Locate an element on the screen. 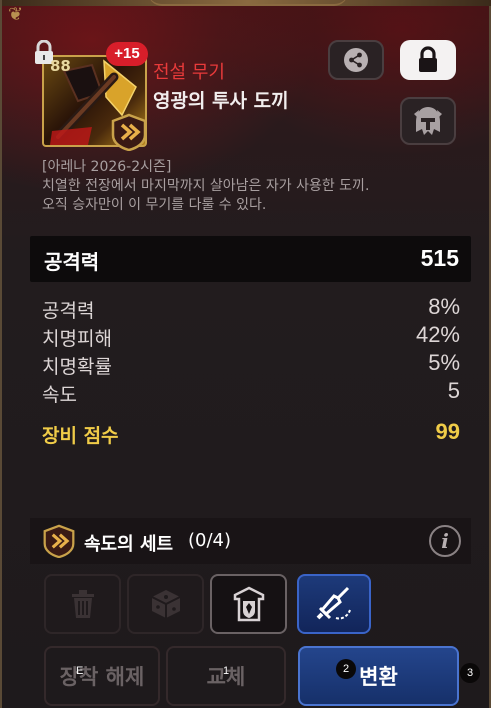  sub-stat-value: 8% is located at coordinates (444, 306).